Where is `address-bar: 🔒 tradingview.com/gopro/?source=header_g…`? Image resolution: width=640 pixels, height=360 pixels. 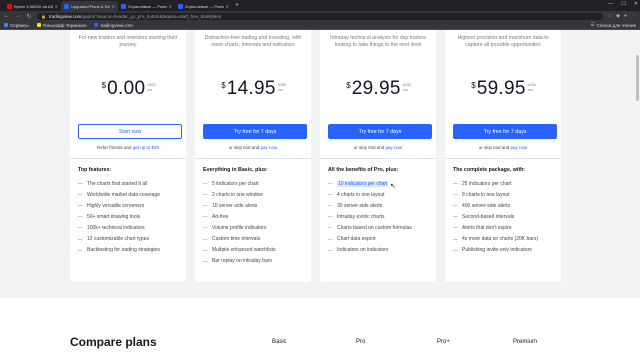
address-bar: 🔒 tradingview.com/gopro/?source=header_g… is located at coordinates (320, 16).